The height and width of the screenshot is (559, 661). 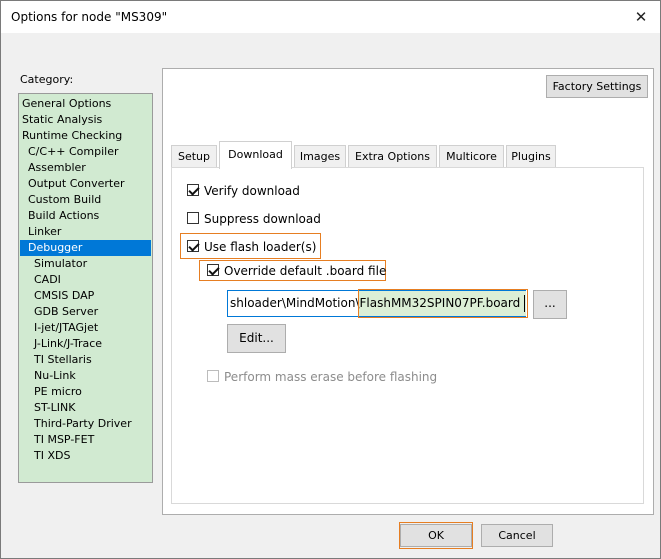 What do you see at coordinates (436, 535) in the screenshot?
I see `ok-button: OK` at bounding box center [436, 535].